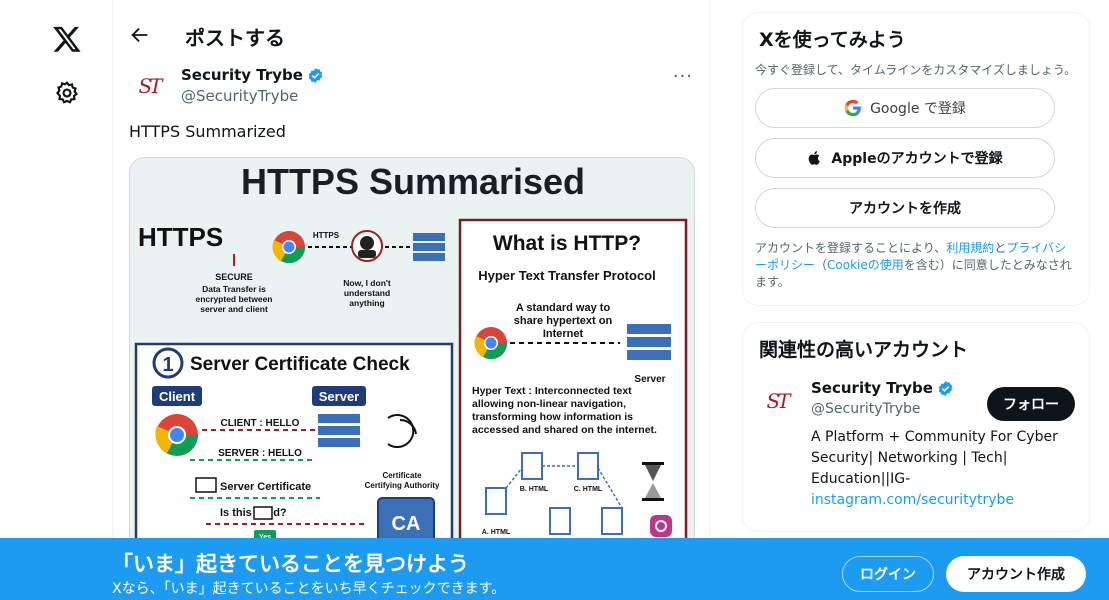 The height and width of the screenshot is (600, 1109). What do you see at coordinates (406, 524) in the screenshot?
I see `ca-label: CA` at bounding box center [406, 524].